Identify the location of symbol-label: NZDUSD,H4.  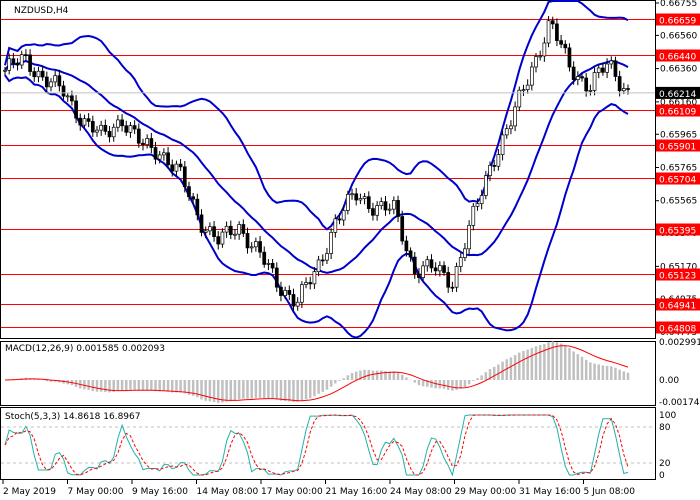
(41, 11).